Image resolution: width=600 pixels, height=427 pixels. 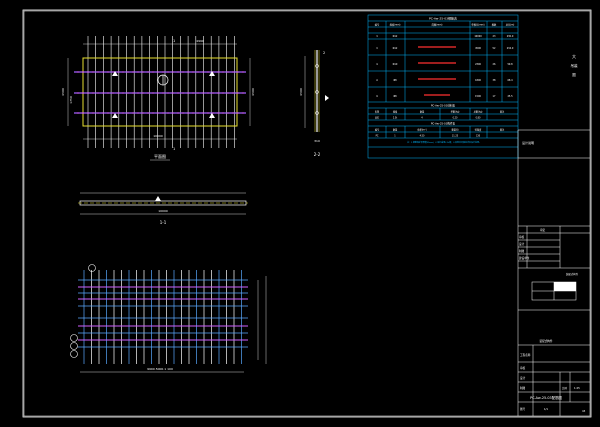 I want to click on schedule-sub1-cell: 0.20, so click(x=455, y=118).